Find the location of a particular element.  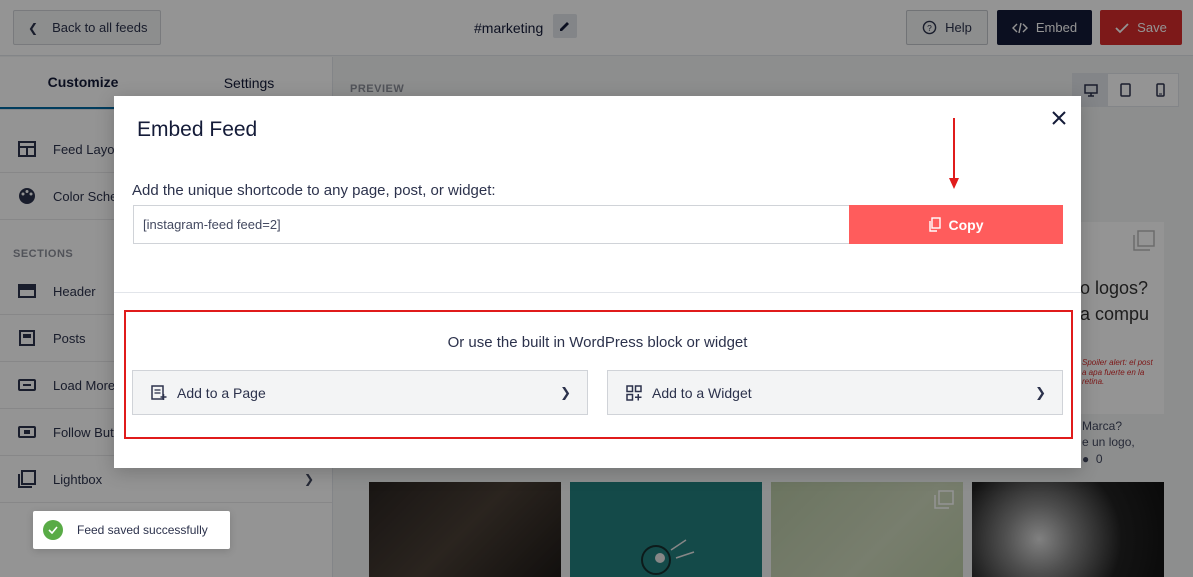

add-to-page-label: Add to a Page is located at coordinates (221, 392).